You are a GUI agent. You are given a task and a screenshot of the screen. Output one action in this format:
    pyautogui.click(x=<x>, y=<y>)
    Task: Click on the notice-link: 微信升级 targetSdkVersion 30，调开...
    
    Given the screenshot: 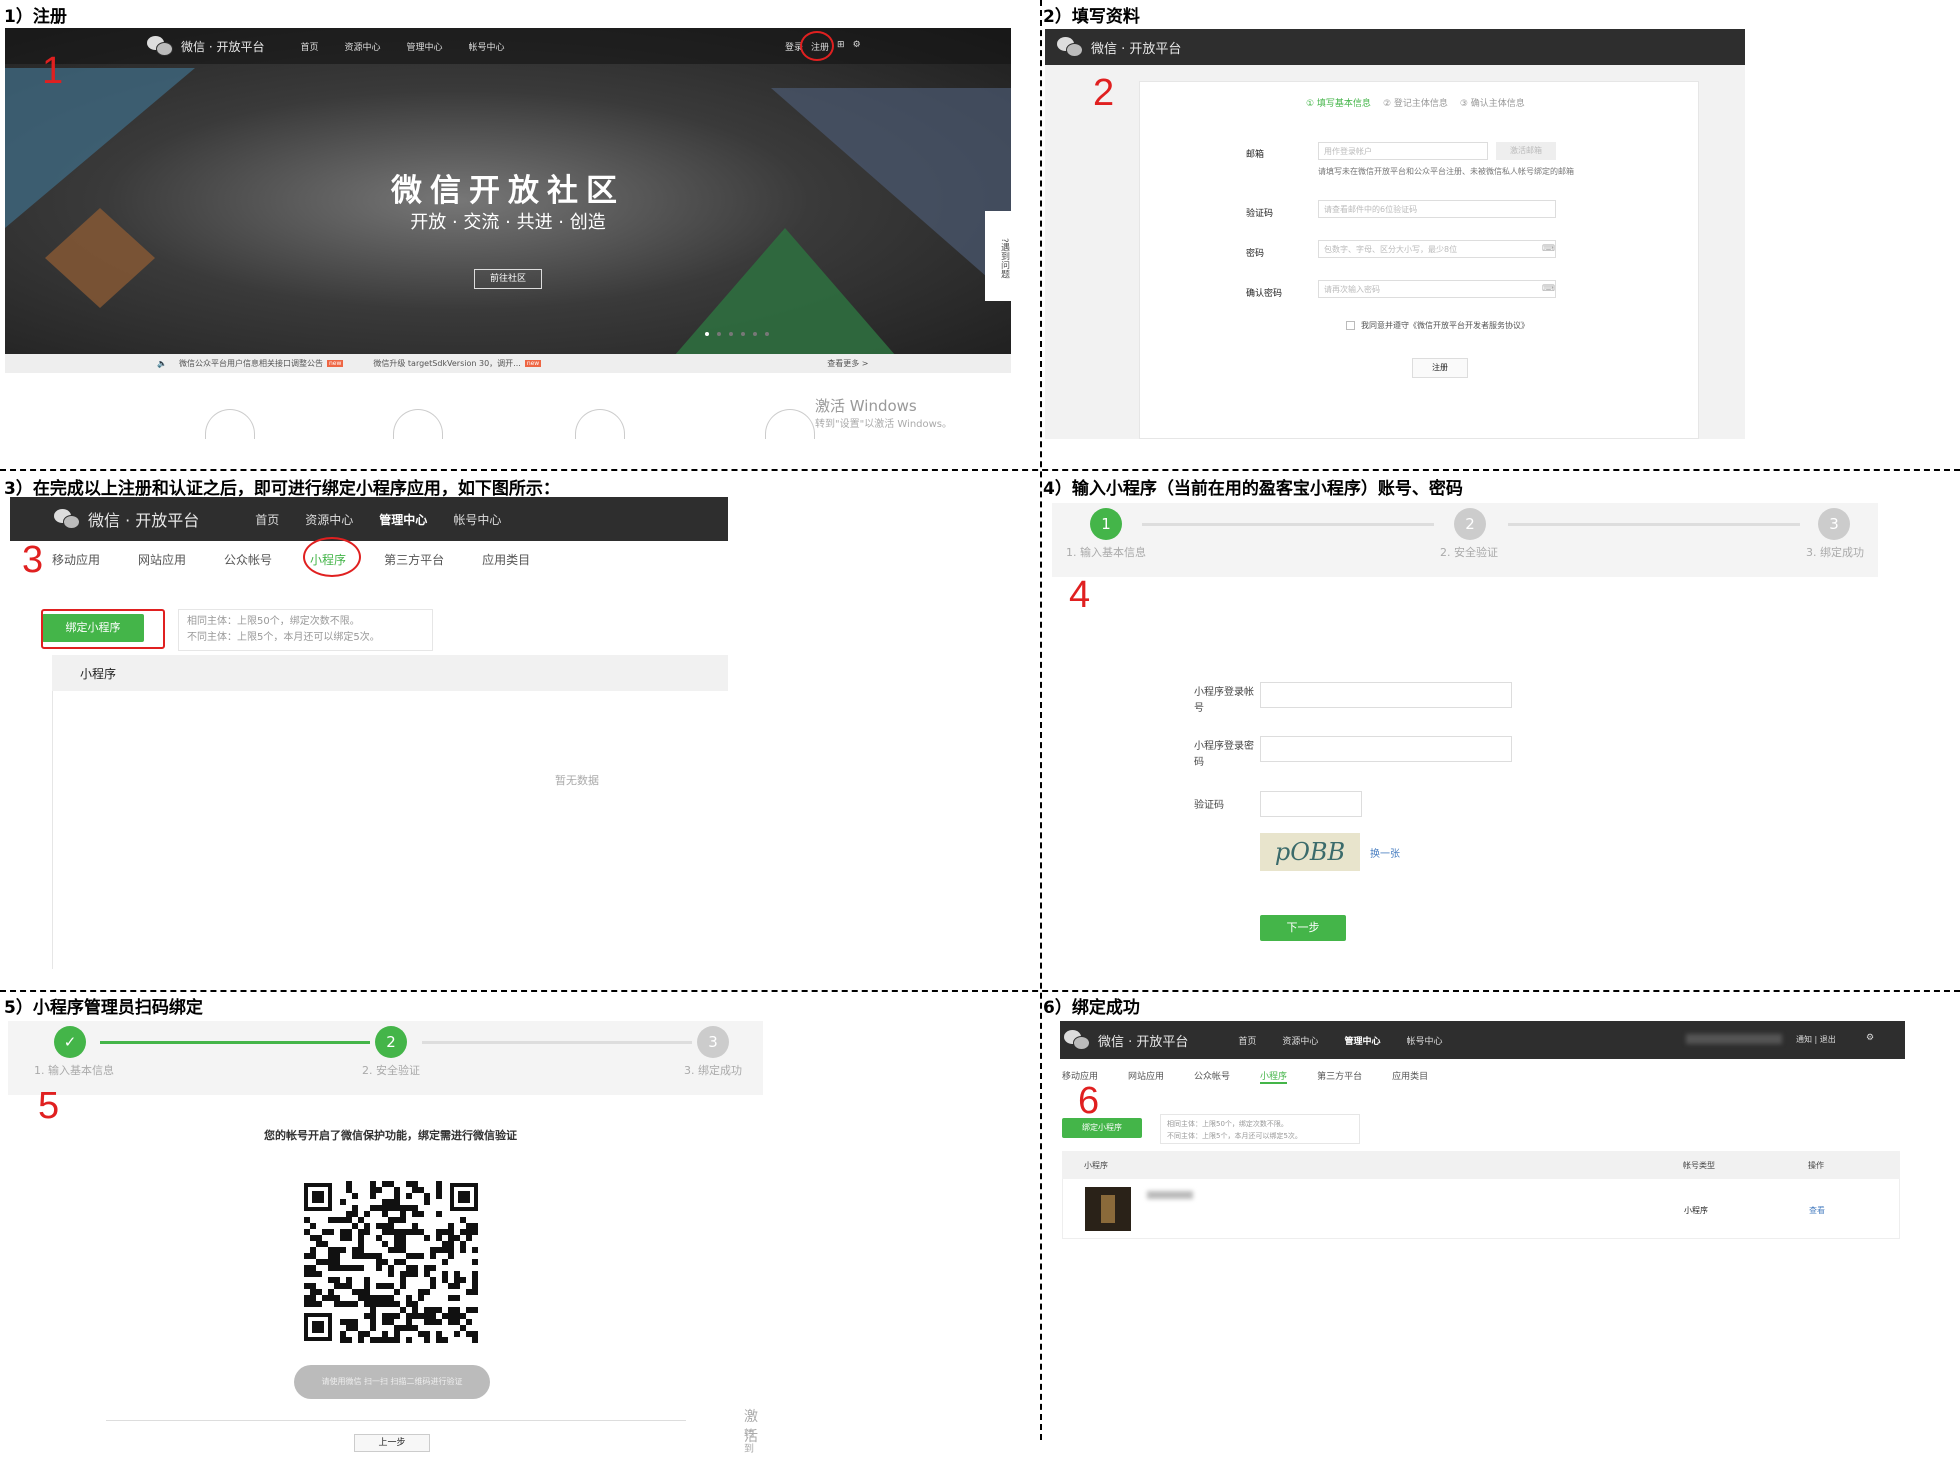 What is the action you would take?
    pyautogui.click(x=446, y=363)
    